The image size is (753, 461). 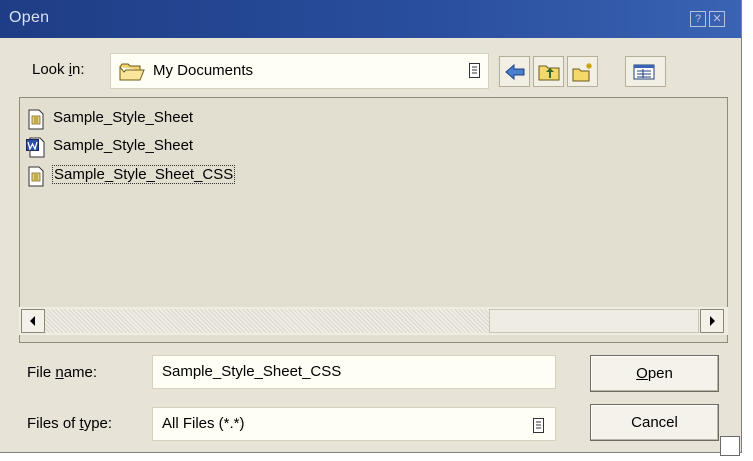 What do you see at coordinates (594, 321) in the screenshot?
I see `scrollbar-thumb` at bounding box center [594, 321].